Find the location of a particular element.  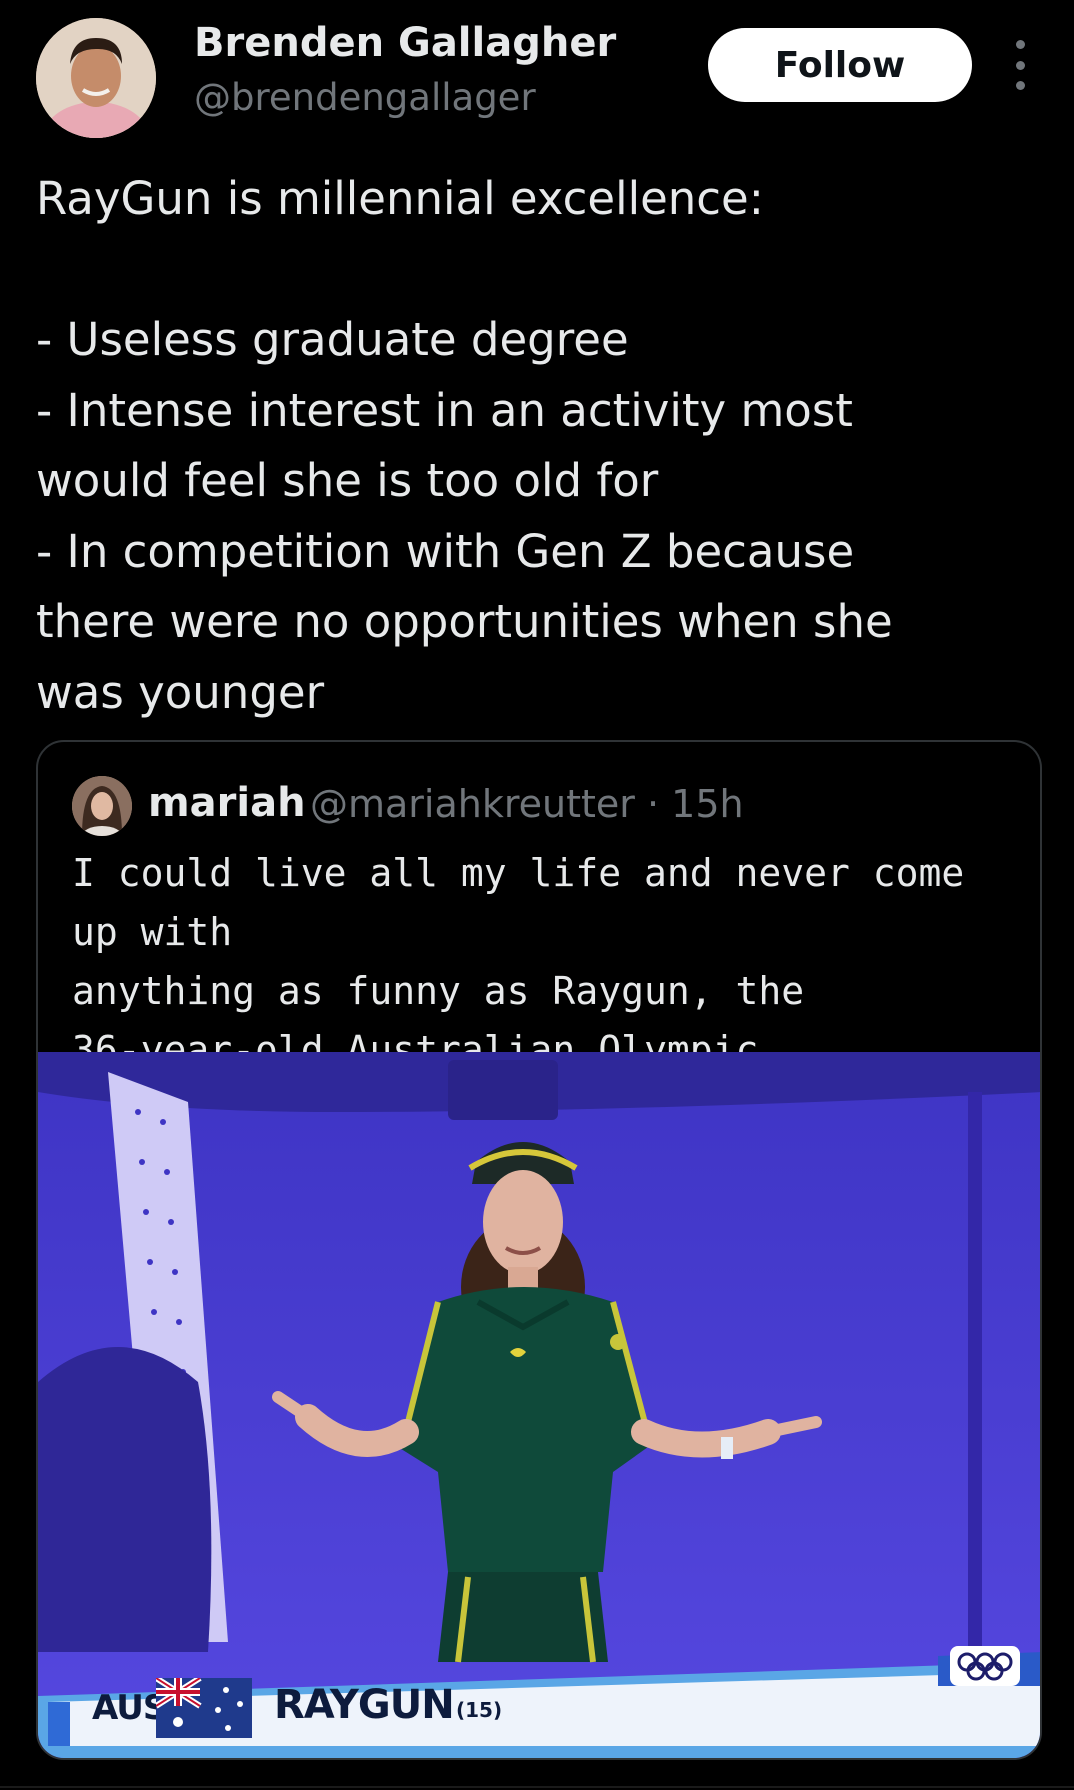

author-name: Brenden Gallagher is located at coordinates (405, 43).